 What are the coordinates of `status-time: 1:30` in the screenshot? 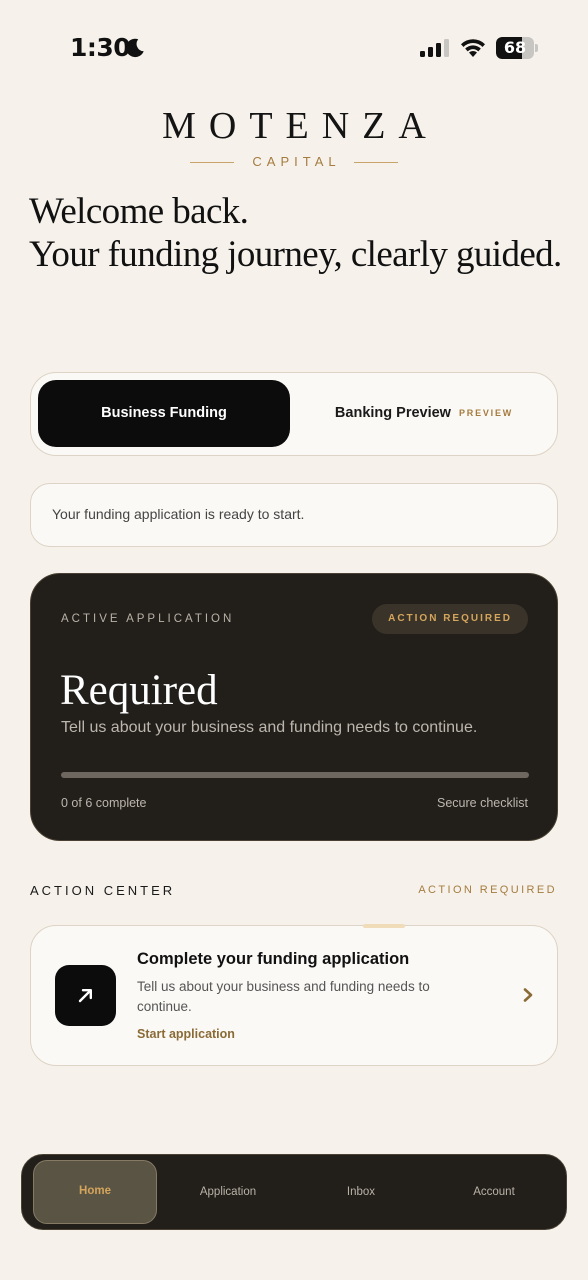 It's located at (100, 47).